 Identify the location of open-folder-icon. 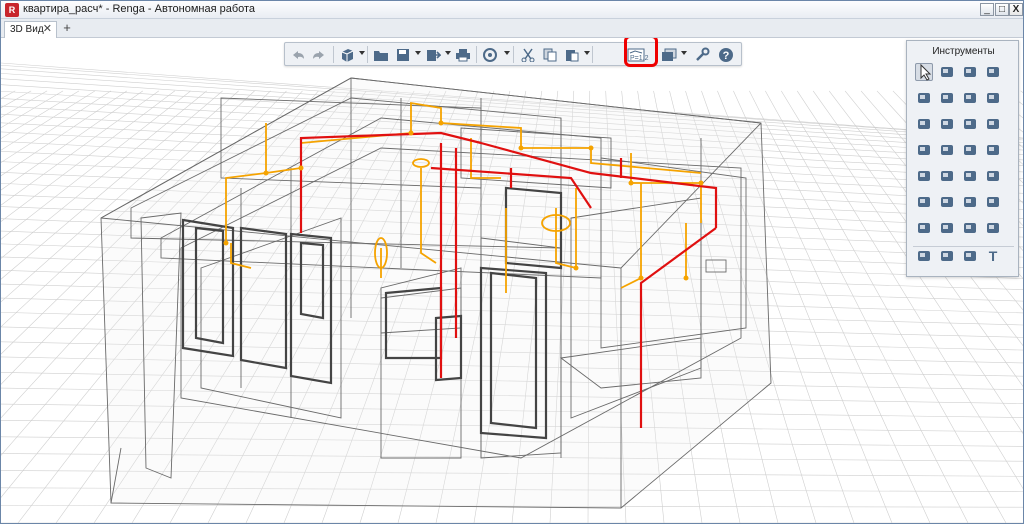
(381, 55).